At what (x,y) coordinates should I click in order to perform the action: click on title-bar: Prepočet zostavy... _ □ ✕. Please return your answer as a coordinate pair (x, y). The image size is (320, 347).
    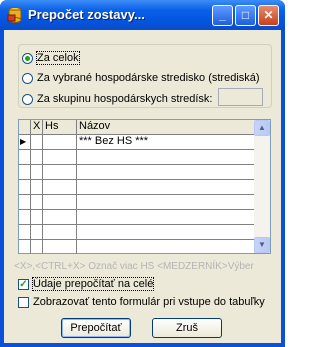
    Looking at the image, I should click on (142, 15).